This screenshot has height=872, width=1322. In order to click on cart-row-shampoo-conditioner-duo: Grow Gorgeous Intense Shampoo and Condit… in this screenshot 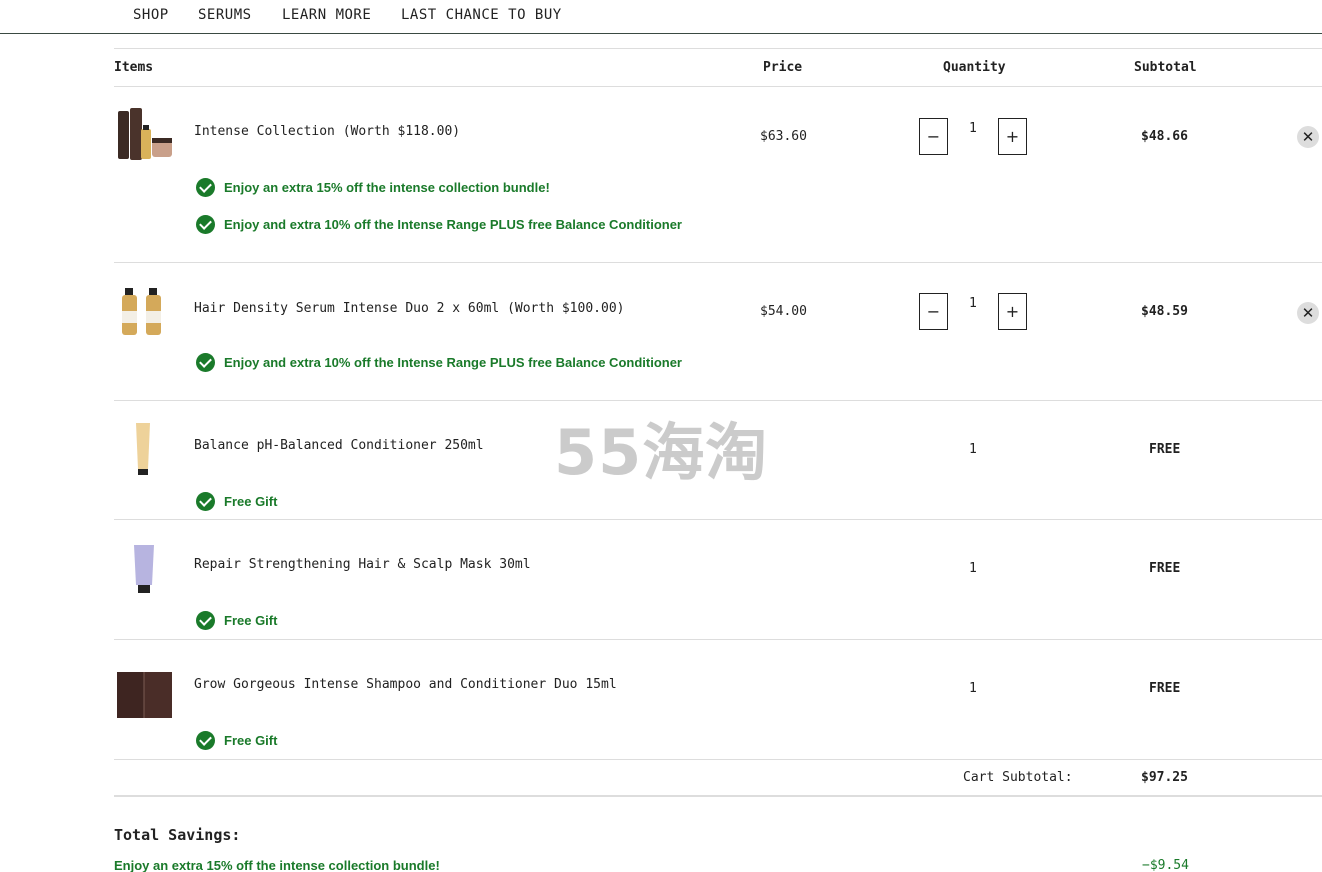, I will do `click(718, 700)`.